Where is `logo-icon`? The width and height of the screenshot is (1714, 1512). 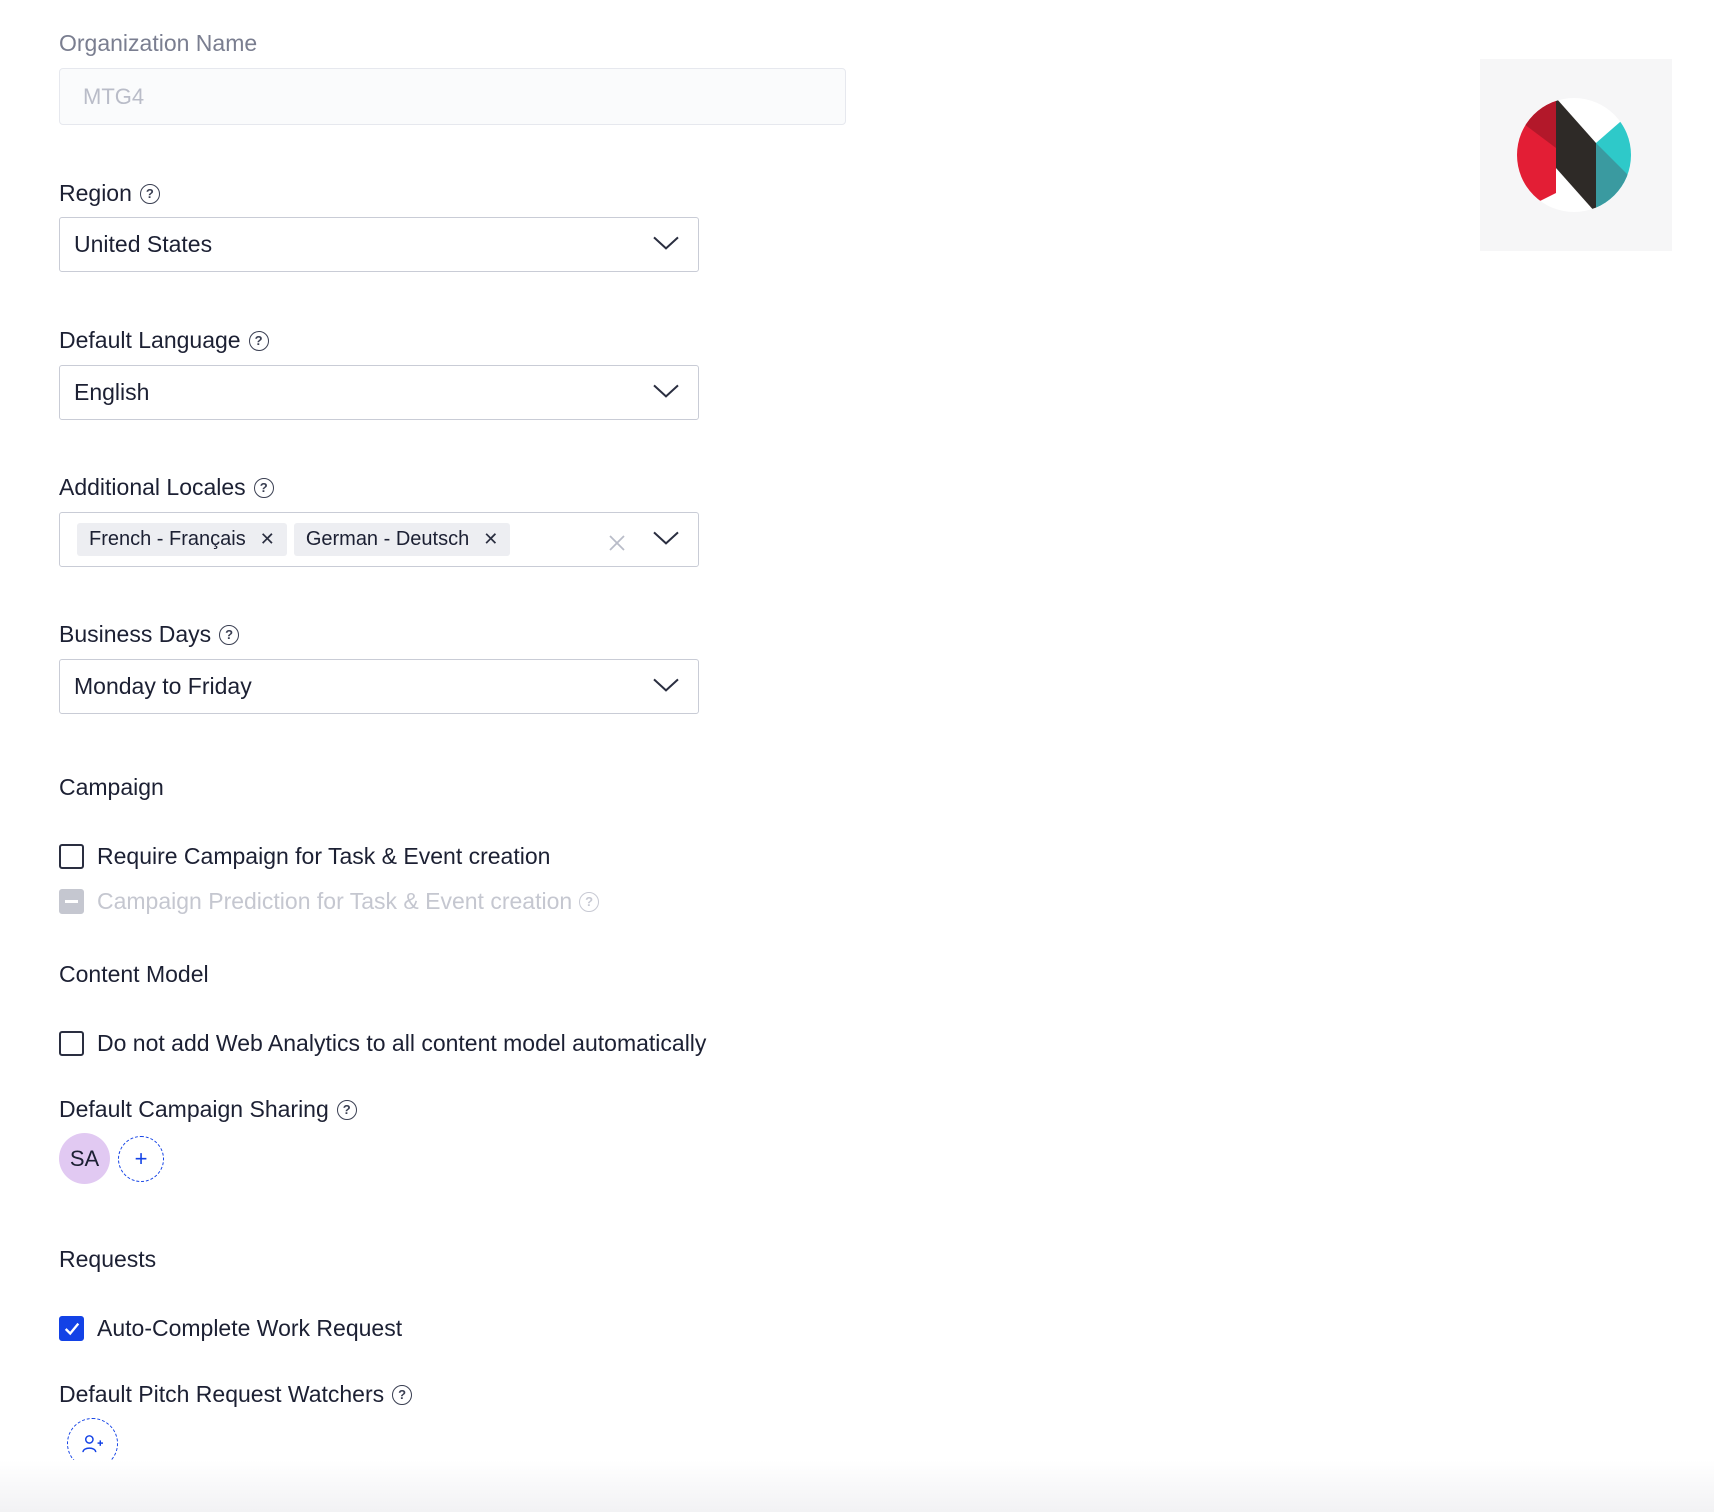 logo-icon is located at coordinates (1574, 154).